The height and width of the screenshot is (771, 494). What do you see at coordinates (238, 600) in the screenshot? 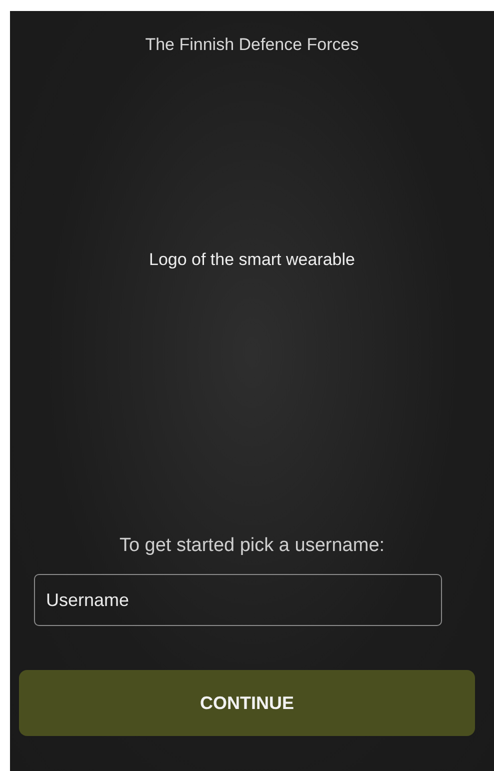
I see `username-field: Username` at bounding box center [238, 600].